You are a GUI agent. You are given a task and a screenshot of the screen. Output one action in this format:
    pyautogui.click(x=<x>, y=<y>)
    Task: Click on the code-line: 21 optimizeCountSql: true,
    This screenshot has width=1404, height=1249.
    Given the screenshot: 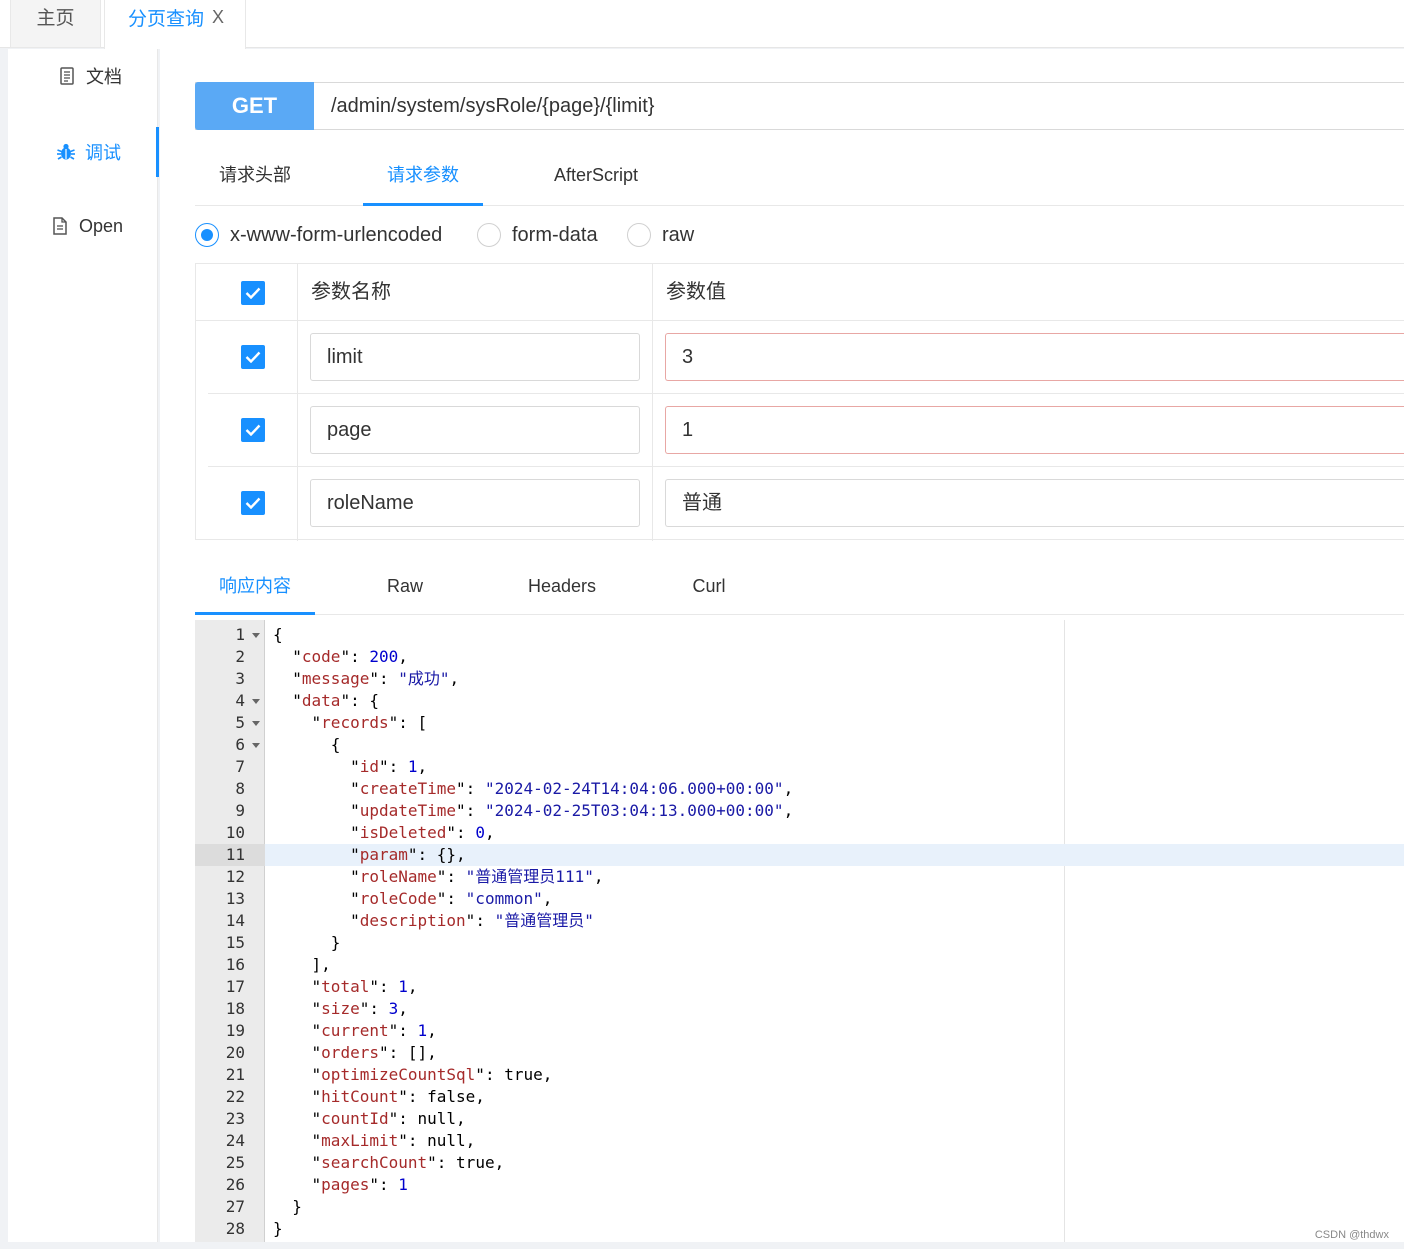 What is the action you would take?
    pyautogui.click(x=799, y=1075)
    